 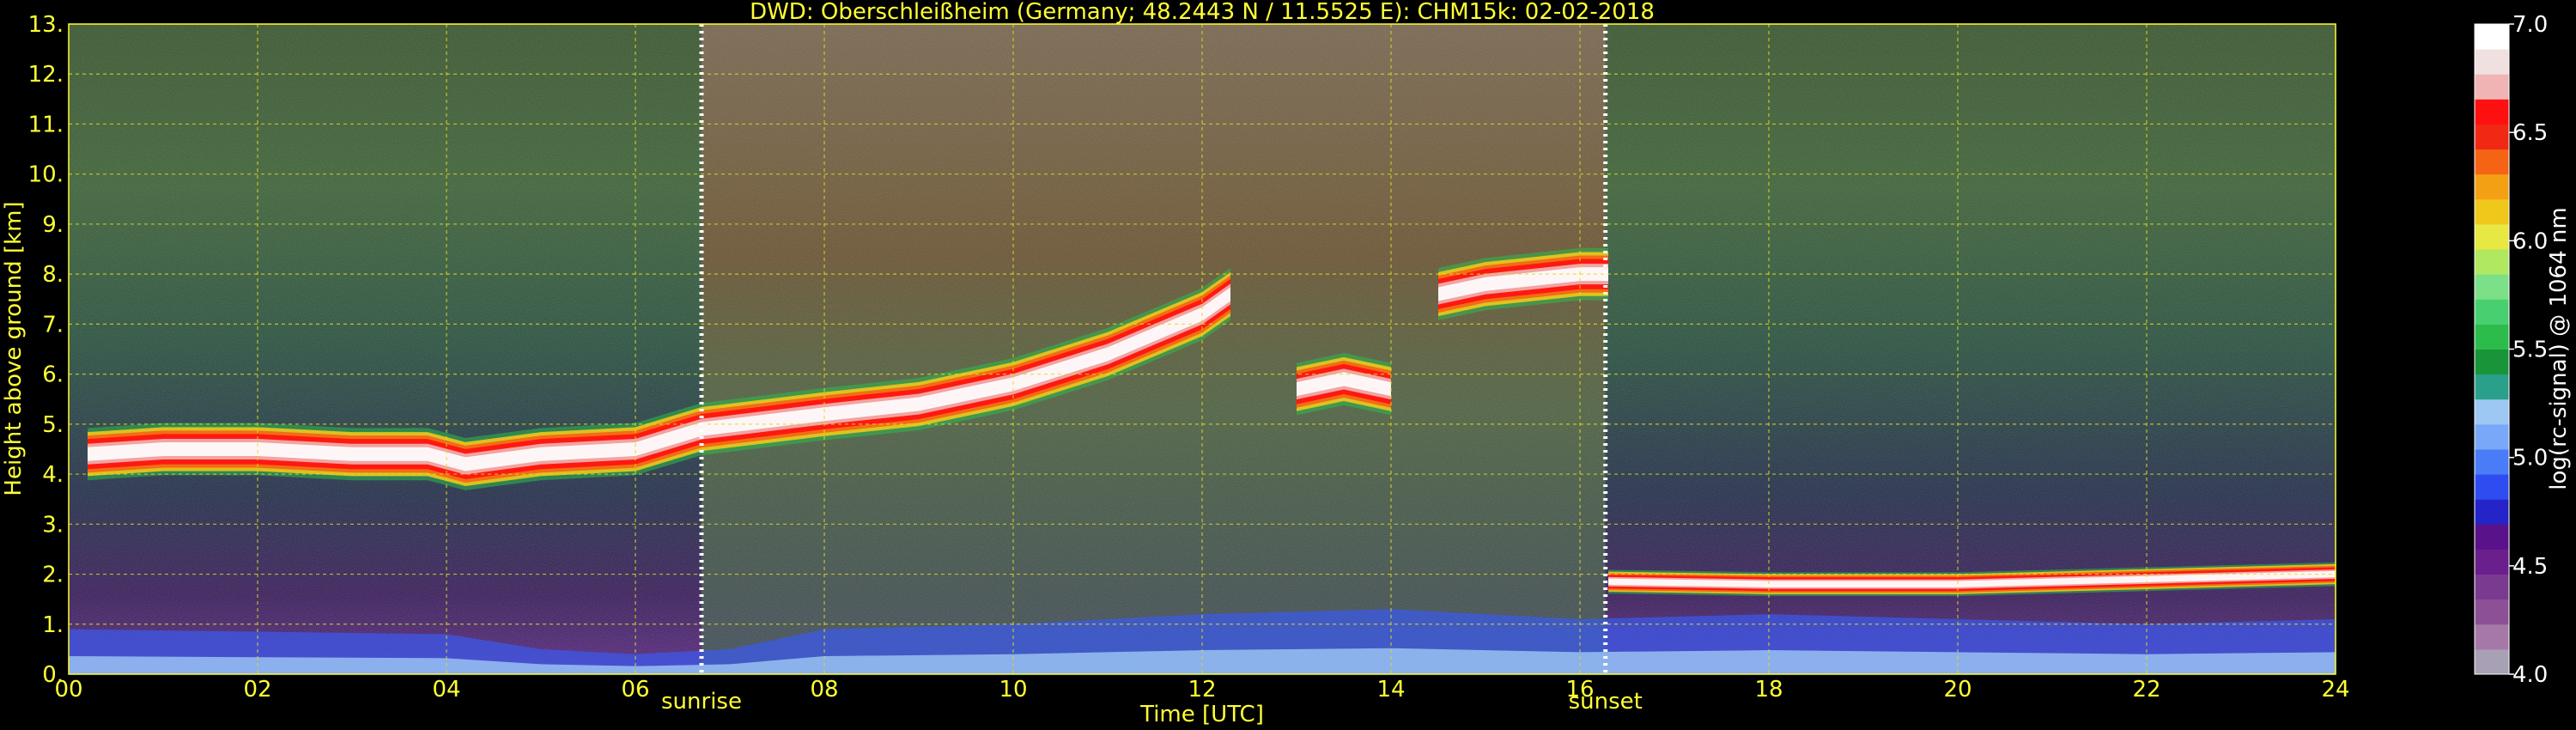 What do you see at coordinates (446, 690) in the screenshot?
I see `x-tick-label: 04` at bounding box center [446, 690].